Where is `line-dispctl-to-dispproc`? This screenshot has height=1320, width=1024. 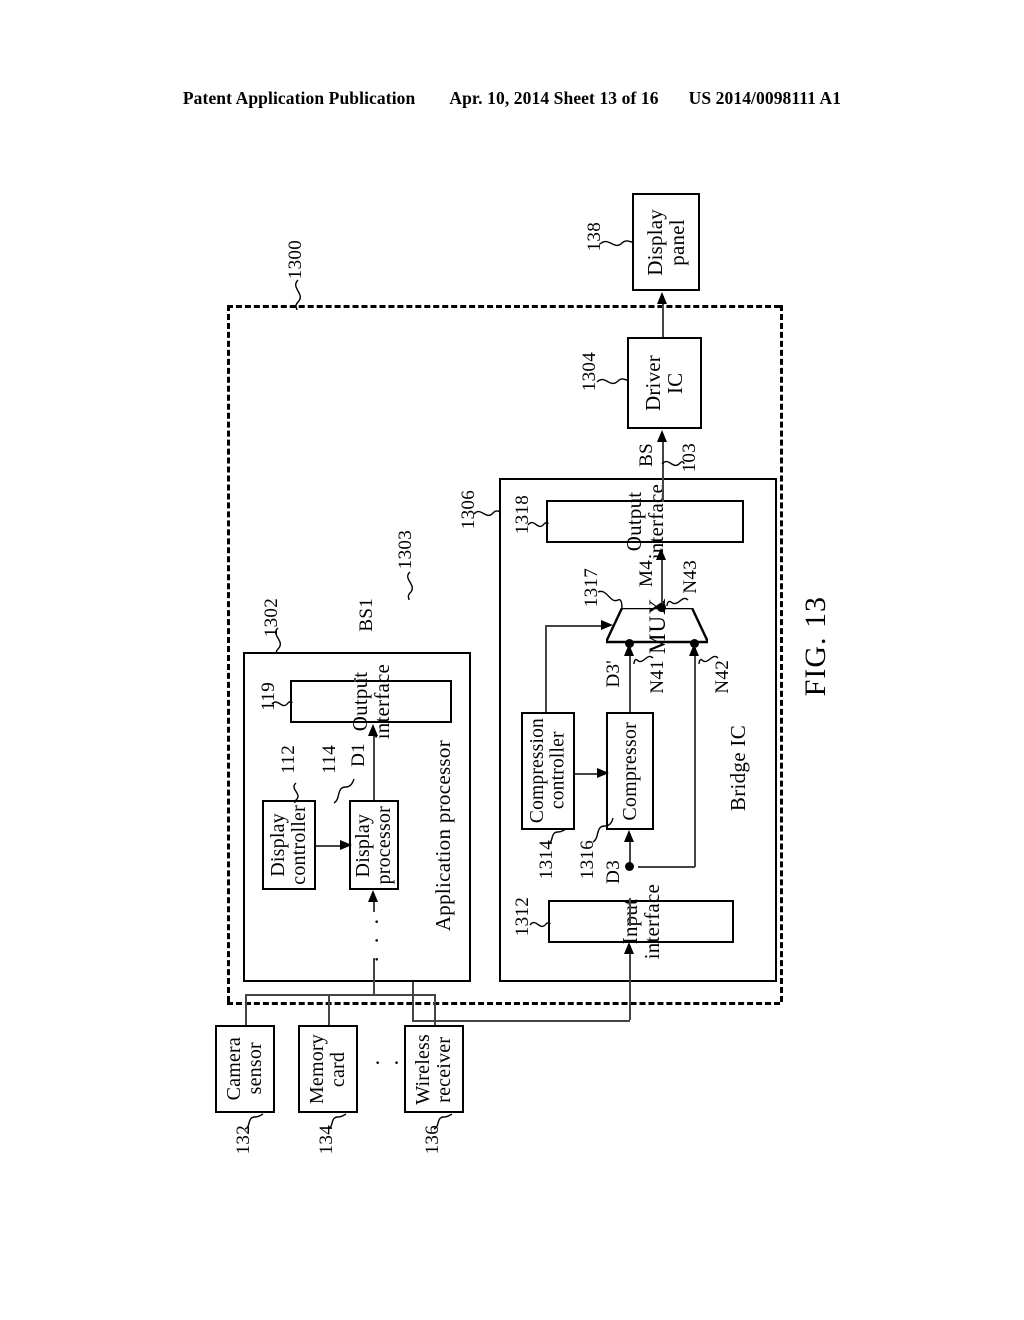
line-dispctl-to-dispproc is located at coordinates (329, 846).